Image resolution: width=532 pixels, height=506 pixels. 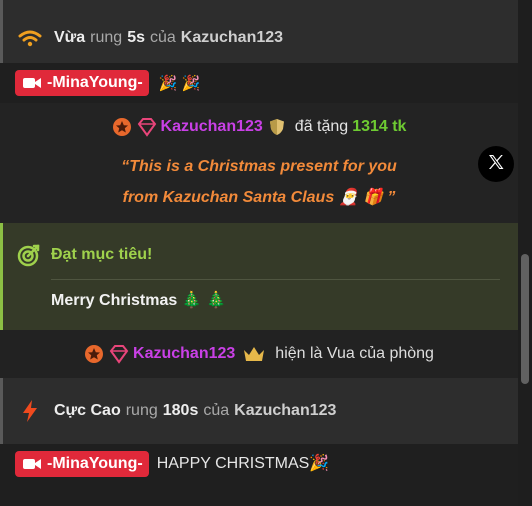 I want to click on gift-quote-line2: from Kazuchan Santa Claus 🎅 🎁 ”, so click(x=259, y=197).